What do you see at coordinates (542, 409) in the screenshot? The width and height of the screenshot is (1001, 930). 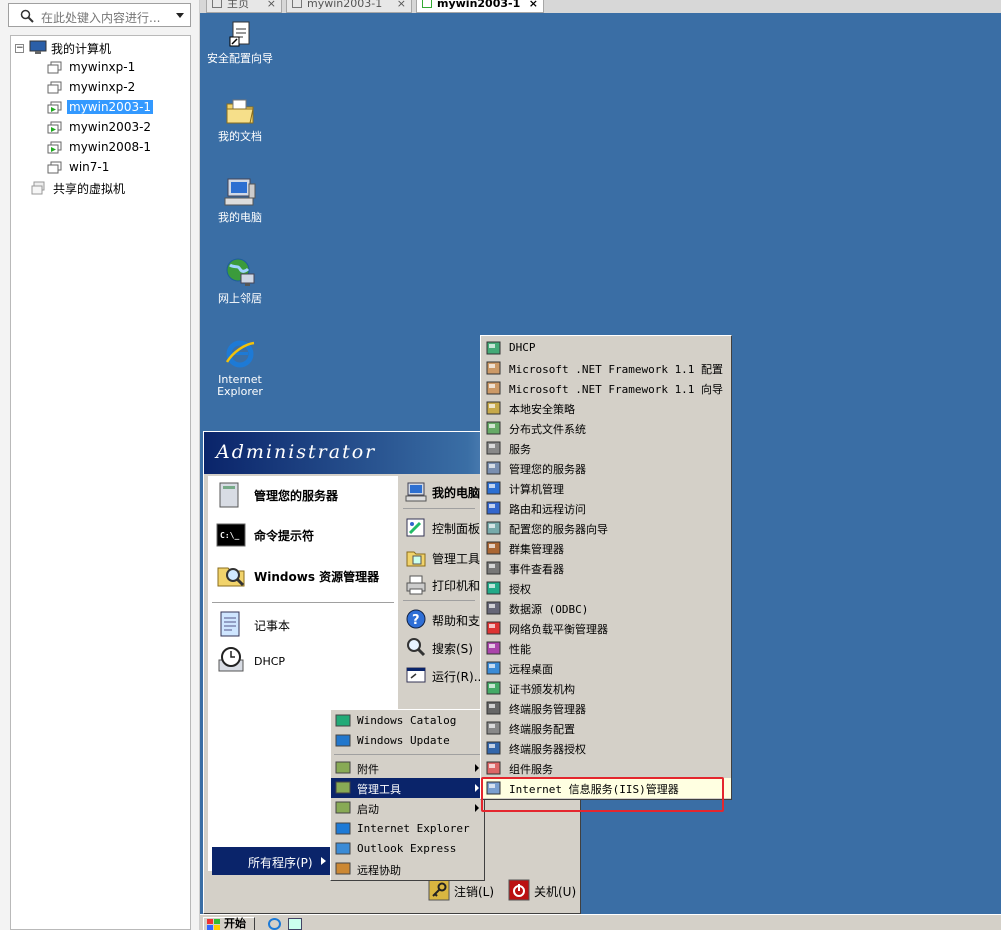 I see `admin-tool-label: 本地安全策略` at bounding box center [542, 409].